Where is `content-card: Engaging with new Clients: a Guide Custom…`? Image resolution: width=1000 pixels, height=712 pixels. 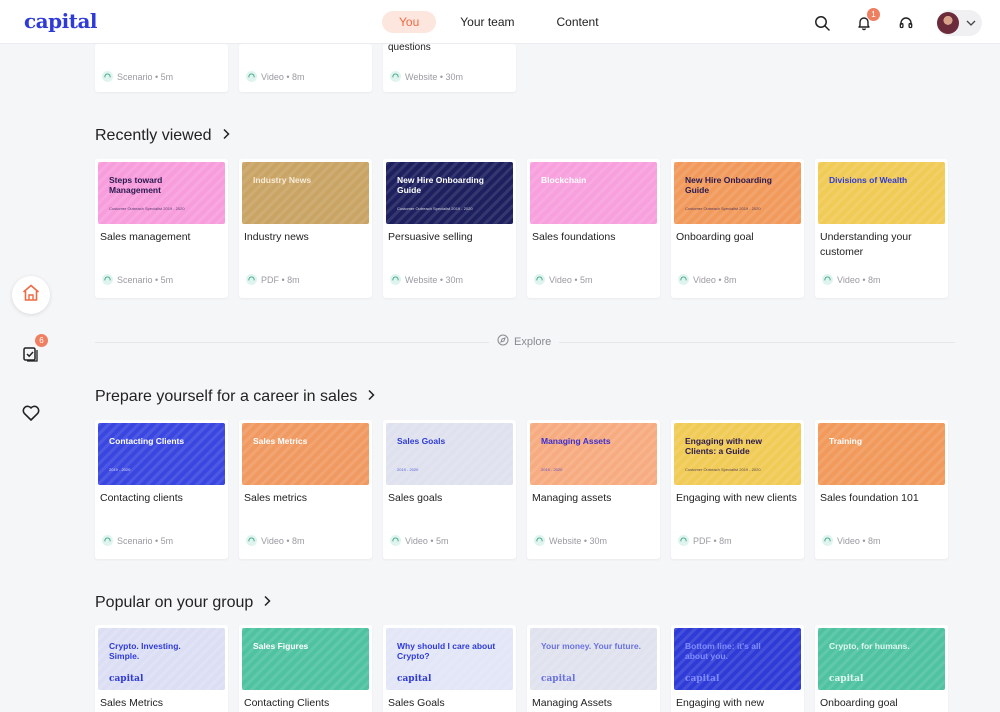 content-card: Engaging with new Clients: a Guide Custom… is located at coordinates (737, 489).